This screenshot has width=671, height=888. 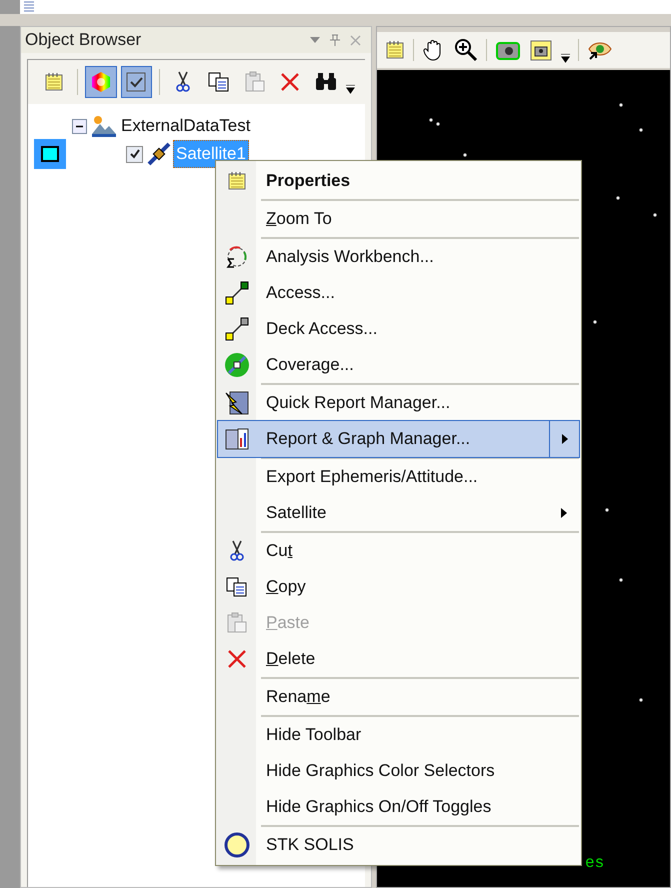 I want to click on dropdown-triangle-icon, so click(x=315, y=40).